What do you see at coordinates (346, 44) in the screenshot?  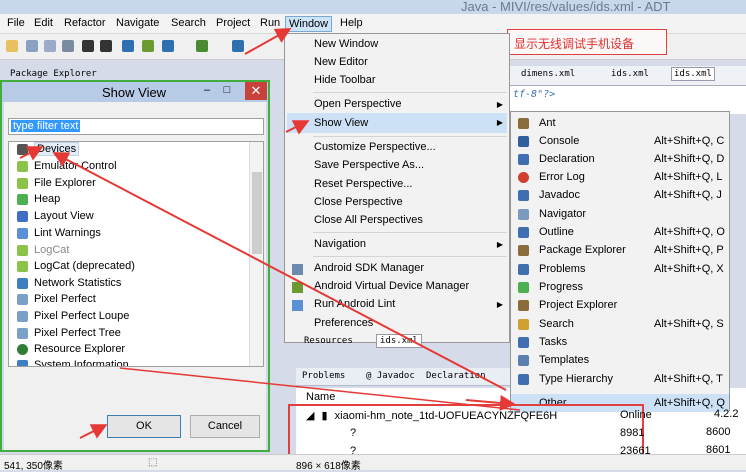 I see `menu-item-new-window: New Window` at bounding box center [346, 44].